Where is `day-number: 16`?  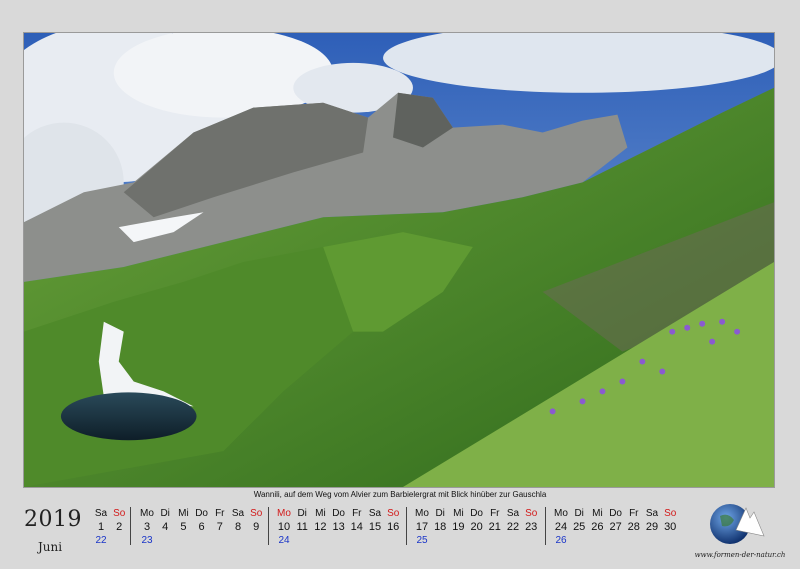
day-number: 16 is located at coordinates (393, 527).